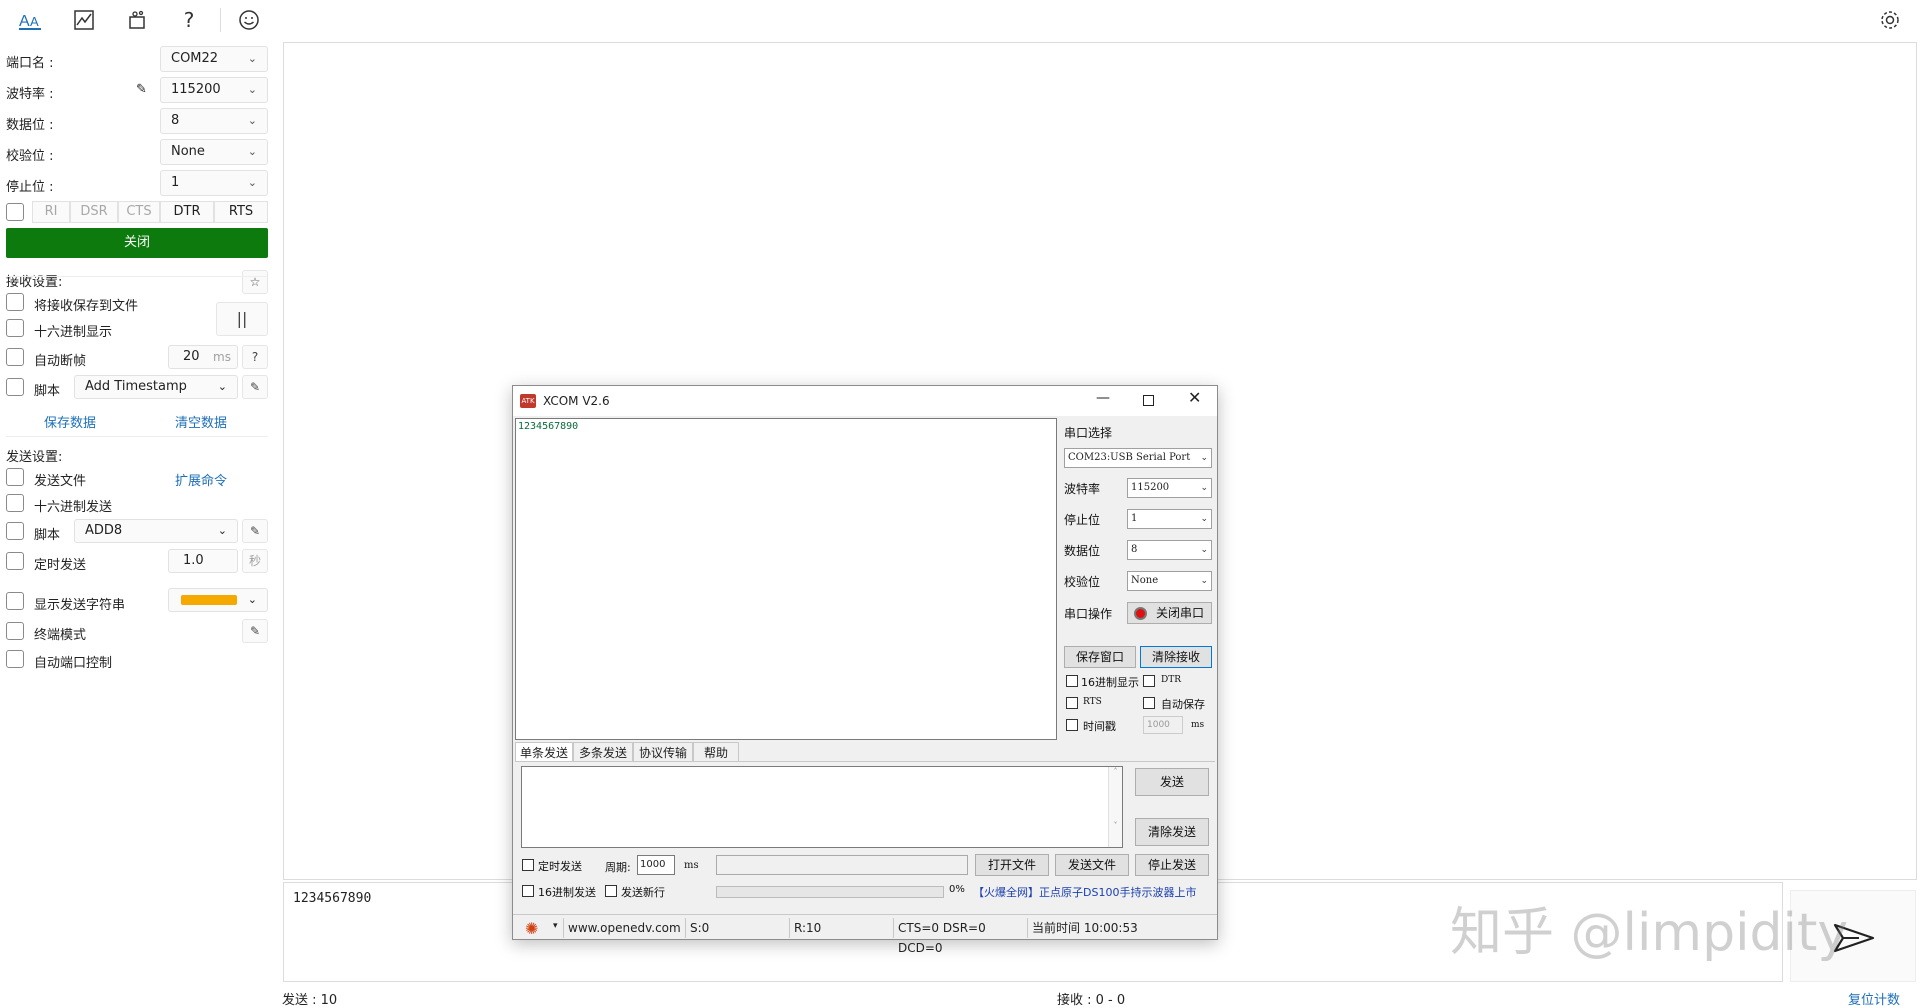  Describe the element at coordinates (716, 752) in the screenshot. I see `tab-help: 帮助` at that location.